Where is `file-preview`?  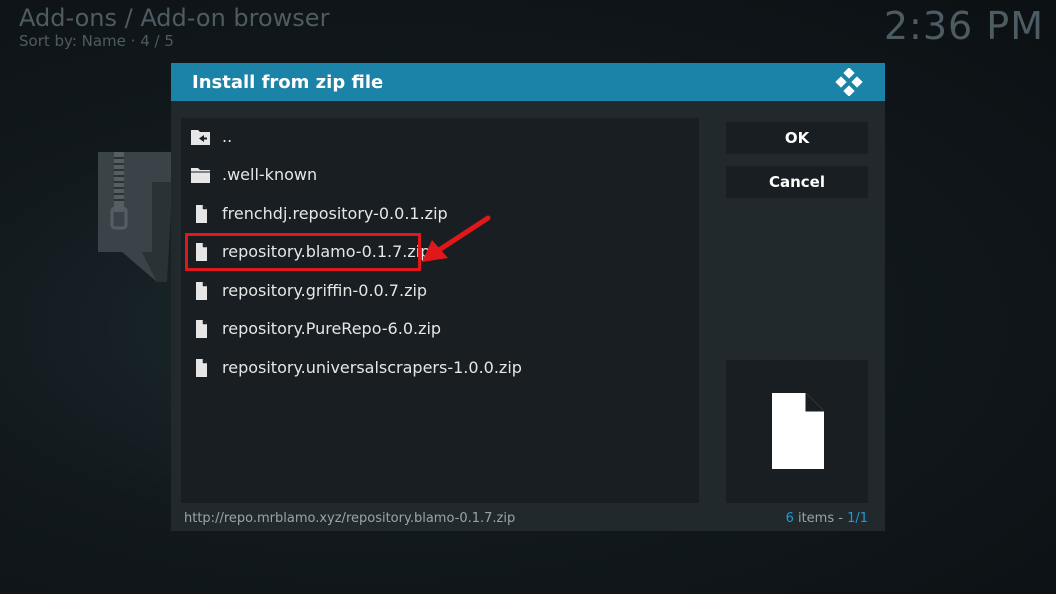
file-preview is located at coordinates (797, 431).